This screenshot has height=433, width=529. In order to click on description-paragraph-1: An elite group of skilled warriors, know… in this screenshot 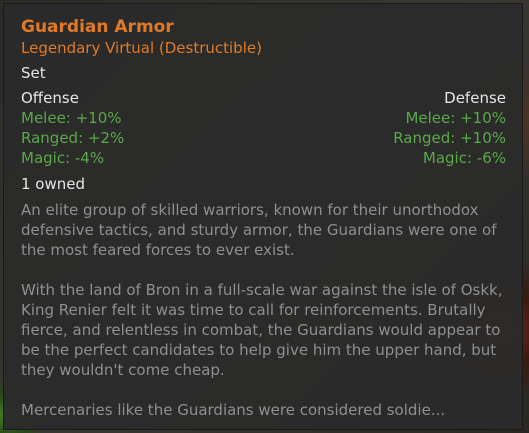, I will do `click(259, 230)`.